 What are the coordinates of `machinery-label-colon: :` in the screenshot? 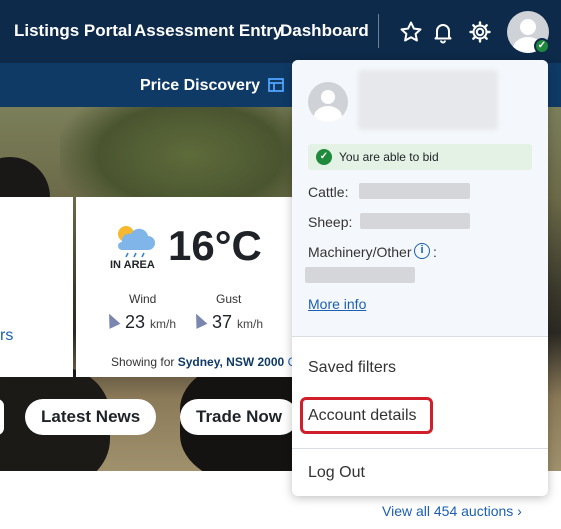 It's located at (435, 252).